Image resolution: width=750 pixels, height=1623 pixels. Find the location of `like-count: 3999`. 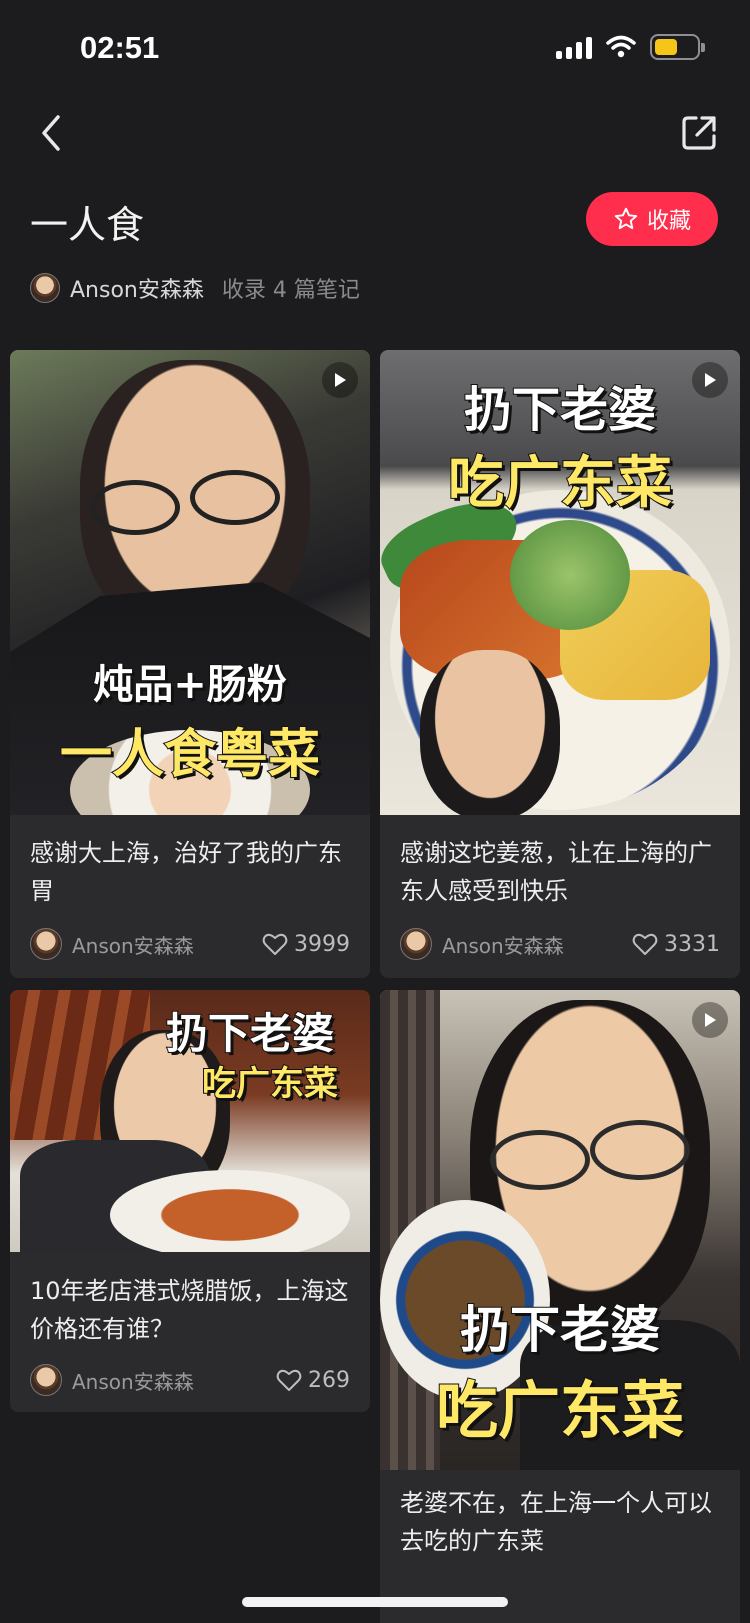

like-count: 3999 is located at coordinates (322, 944).